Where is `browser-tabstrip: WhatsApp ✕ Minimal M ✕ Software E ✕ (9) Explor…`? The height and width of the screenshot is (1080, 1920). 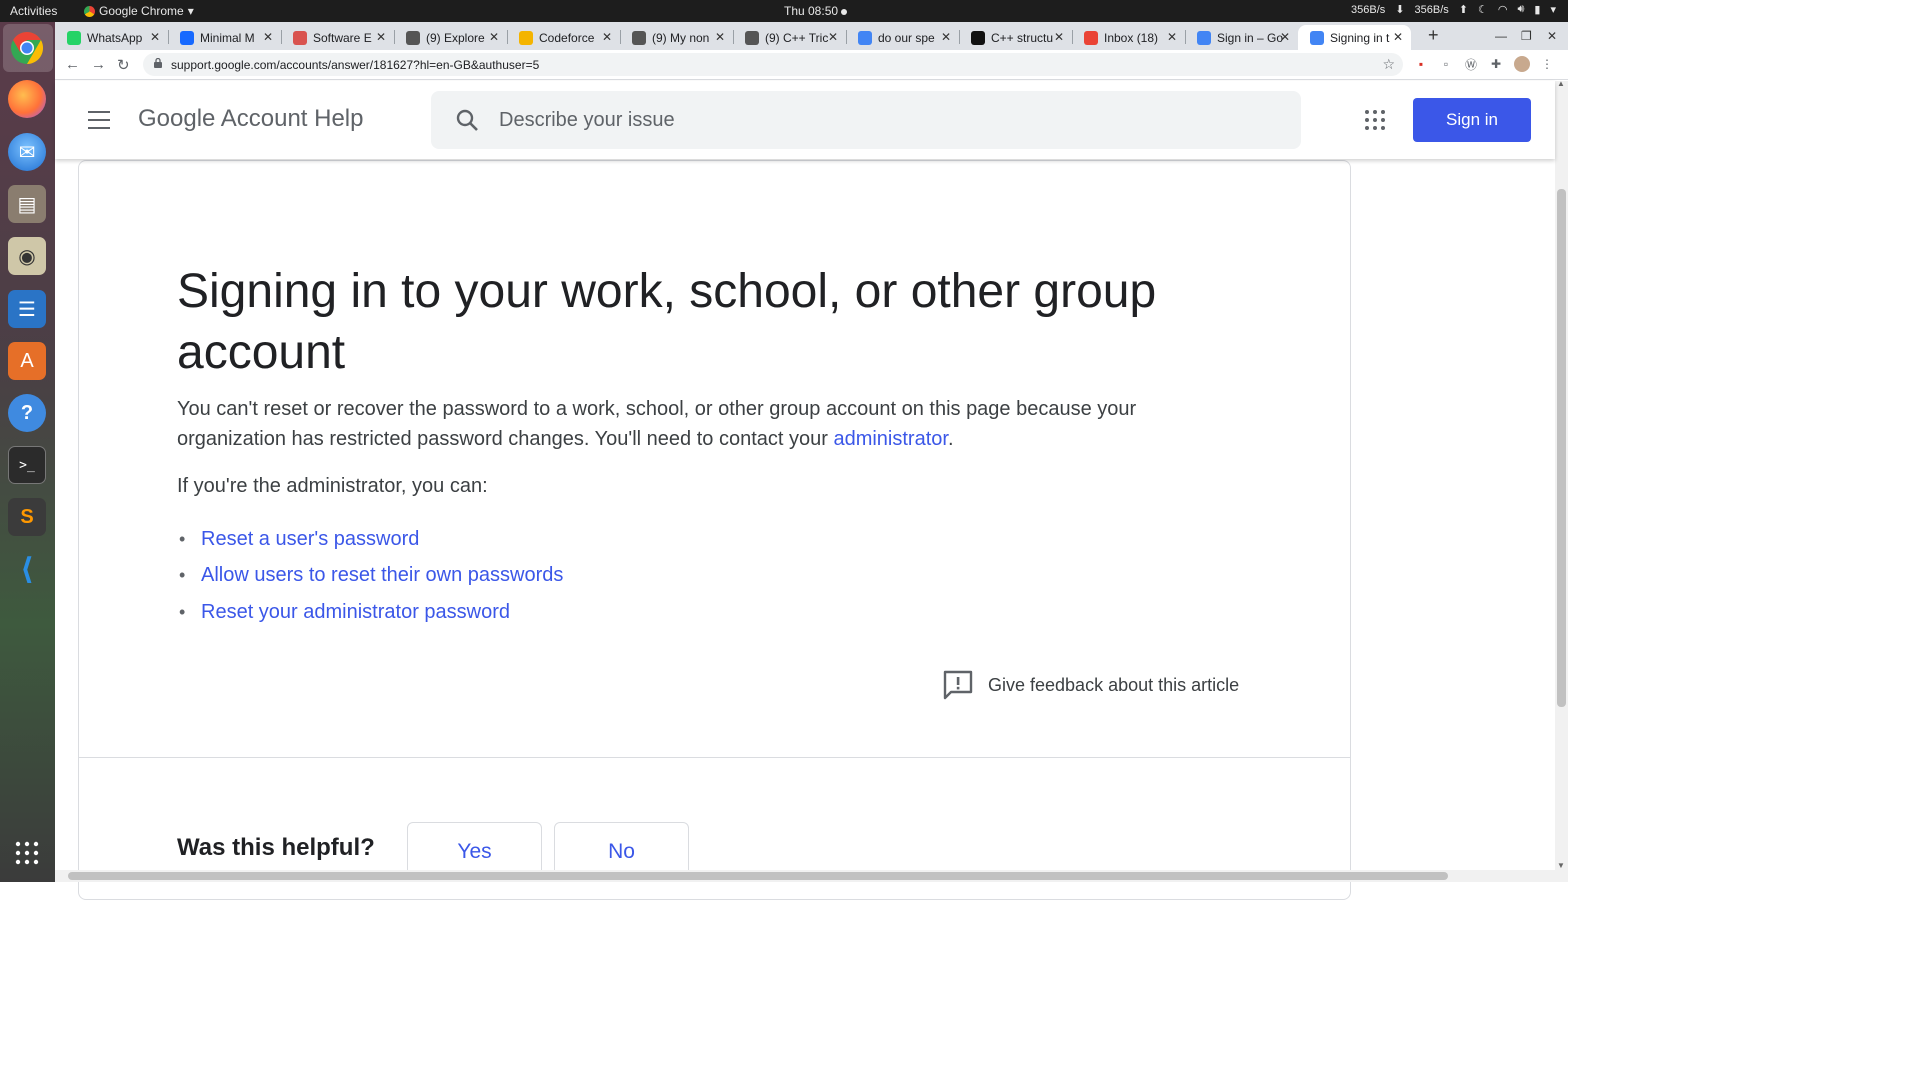 browser-tabstrip: WhatsApp ✕ Minimal M ✕ Software E ✕ (9) Explor… is located at coordinates (811, 36).